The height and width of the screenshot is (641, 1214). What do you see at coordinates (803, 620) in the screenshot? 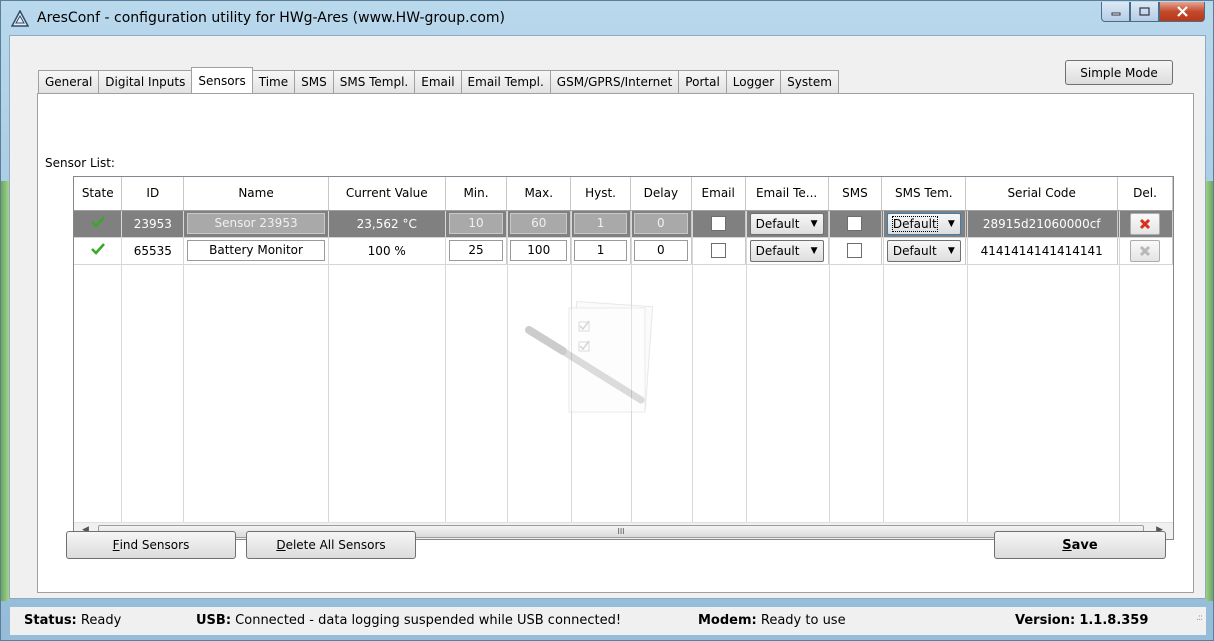
I see `modem-value: Ready to use` at bounding box center [803, 620].